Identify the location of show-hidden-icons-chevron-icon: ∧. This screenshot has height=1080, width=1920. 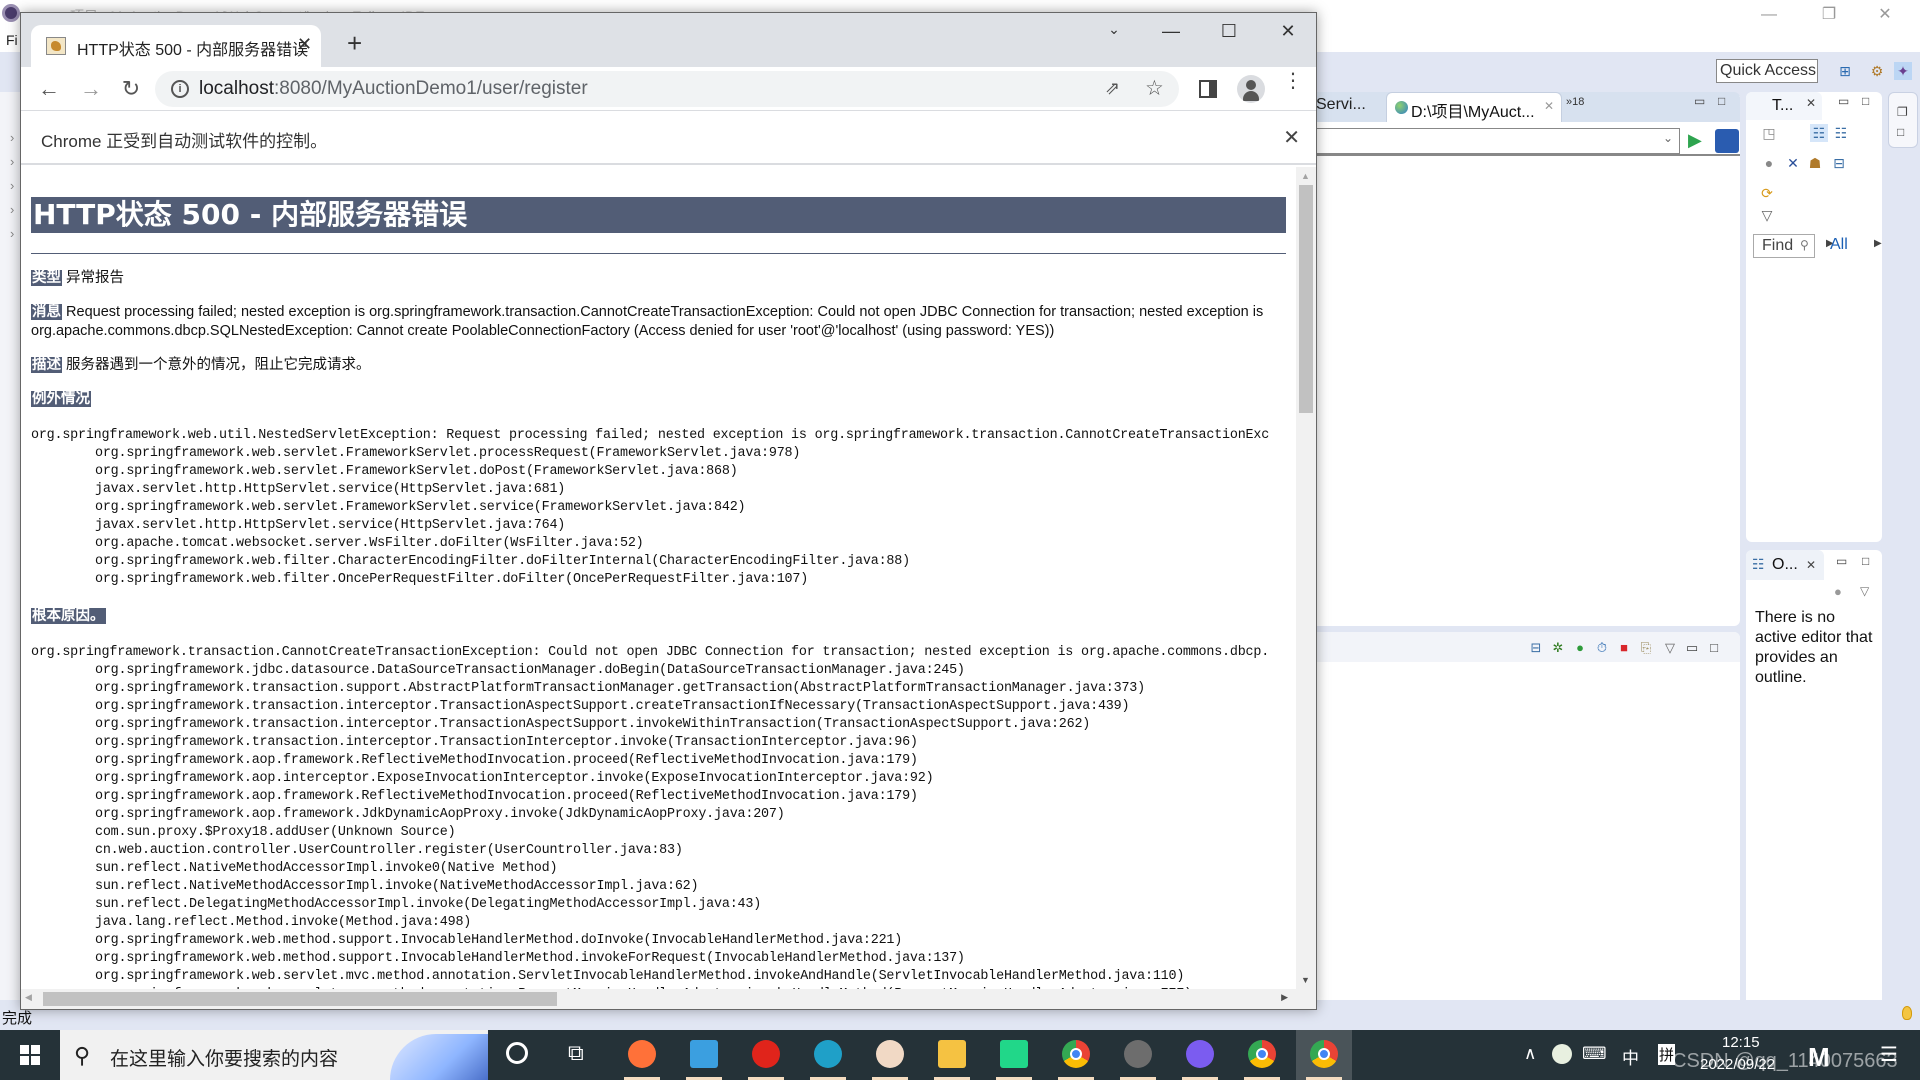
(1530, 1054).